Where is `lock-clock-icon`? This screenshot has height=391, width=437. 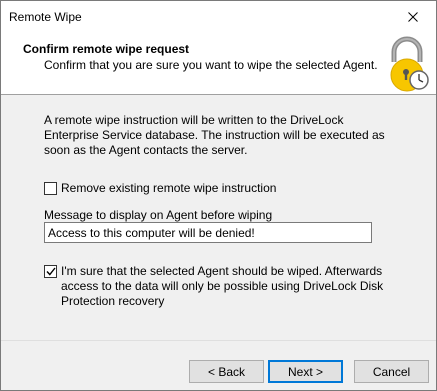 lock-clock-icon is located at coordinates (409, 64).